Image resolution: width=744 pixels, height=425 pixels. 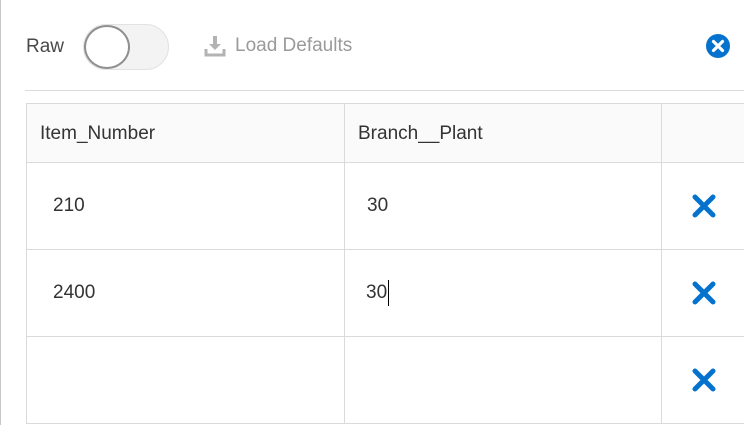 What do you see at coordinates (107, 47) in the screenshot?
I see `toggle-knob` at bounding box center [107, 47].